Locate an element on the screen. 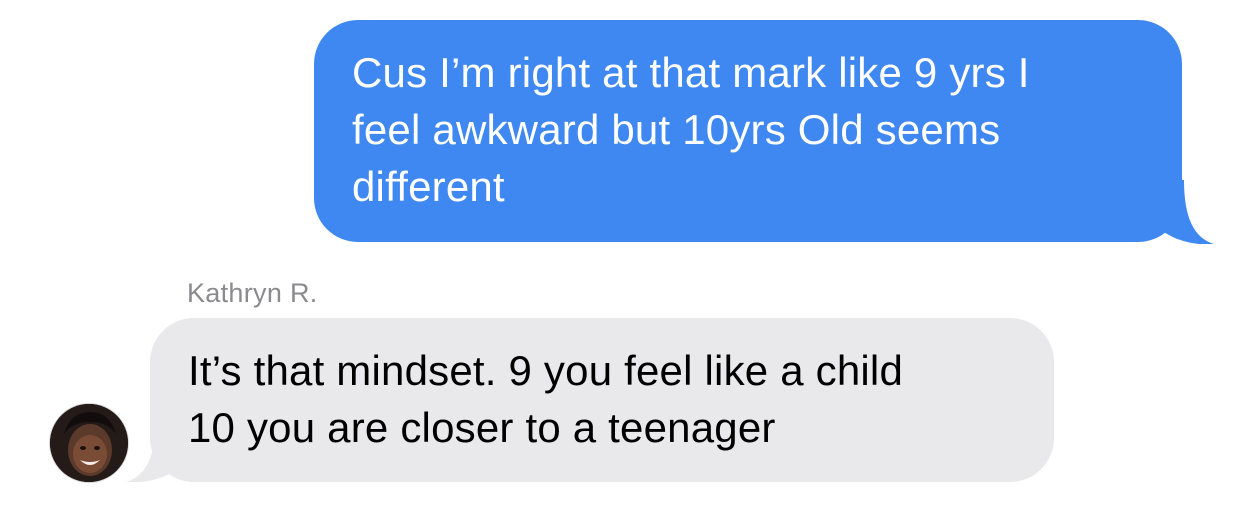 The image size is (1242, 519). sender-avatar is located at coordinates (89, 443).